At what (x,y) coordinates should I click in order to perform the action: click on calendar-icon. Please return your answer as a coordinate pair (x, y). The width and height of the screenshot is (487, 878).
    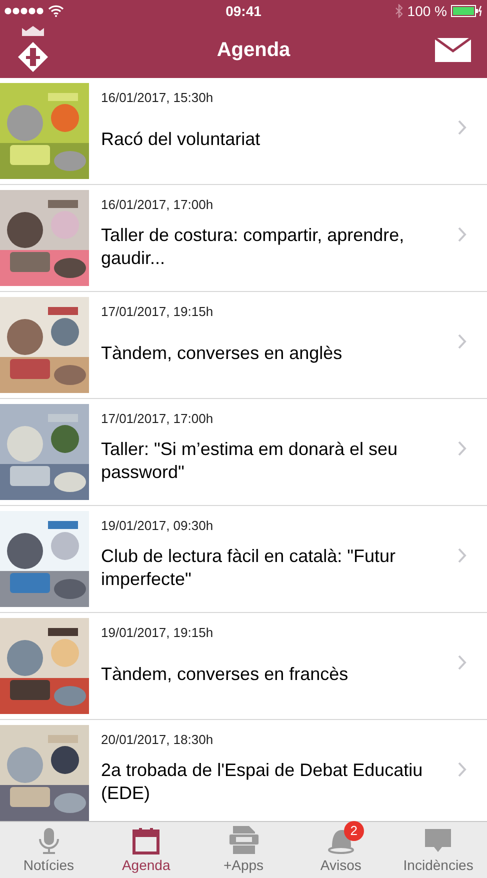
    Looking at the image, I should click on (146, 841).